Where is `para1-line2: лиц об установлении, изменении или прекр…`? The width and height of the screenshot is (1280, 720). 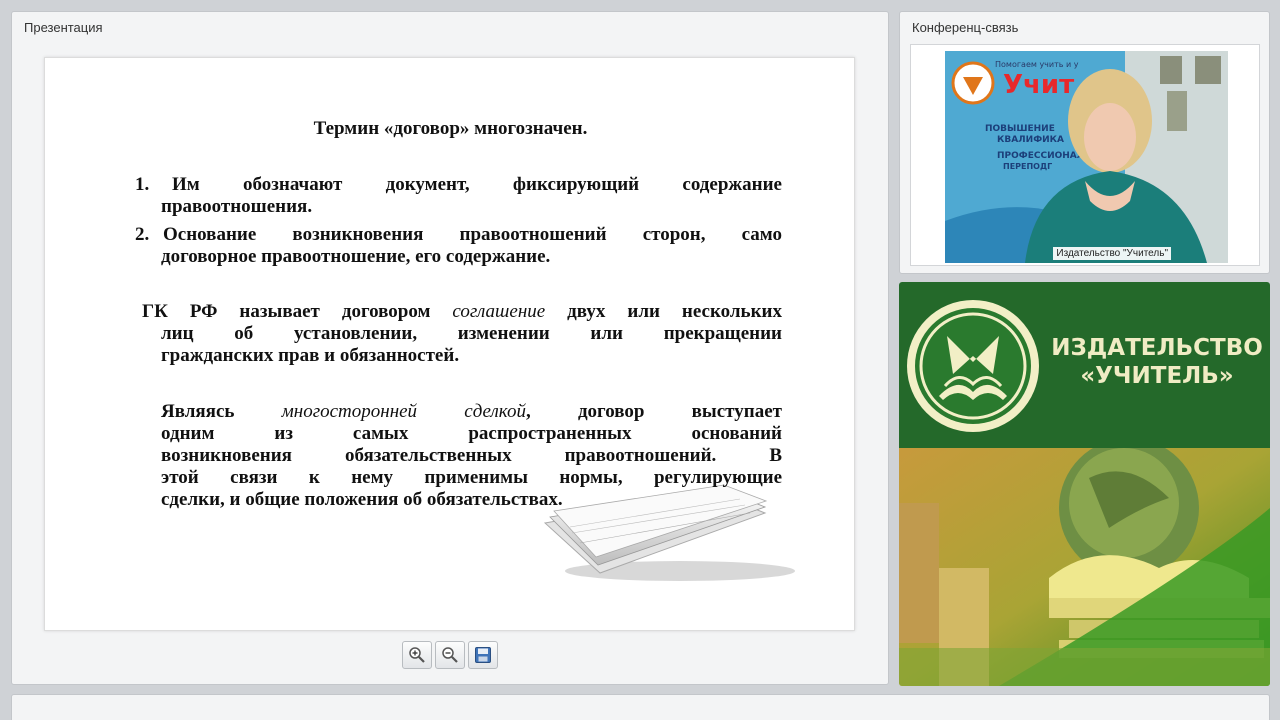 para1-line2: лиц об установлении, изменении или прекр… is located at coordinates (471, 333).